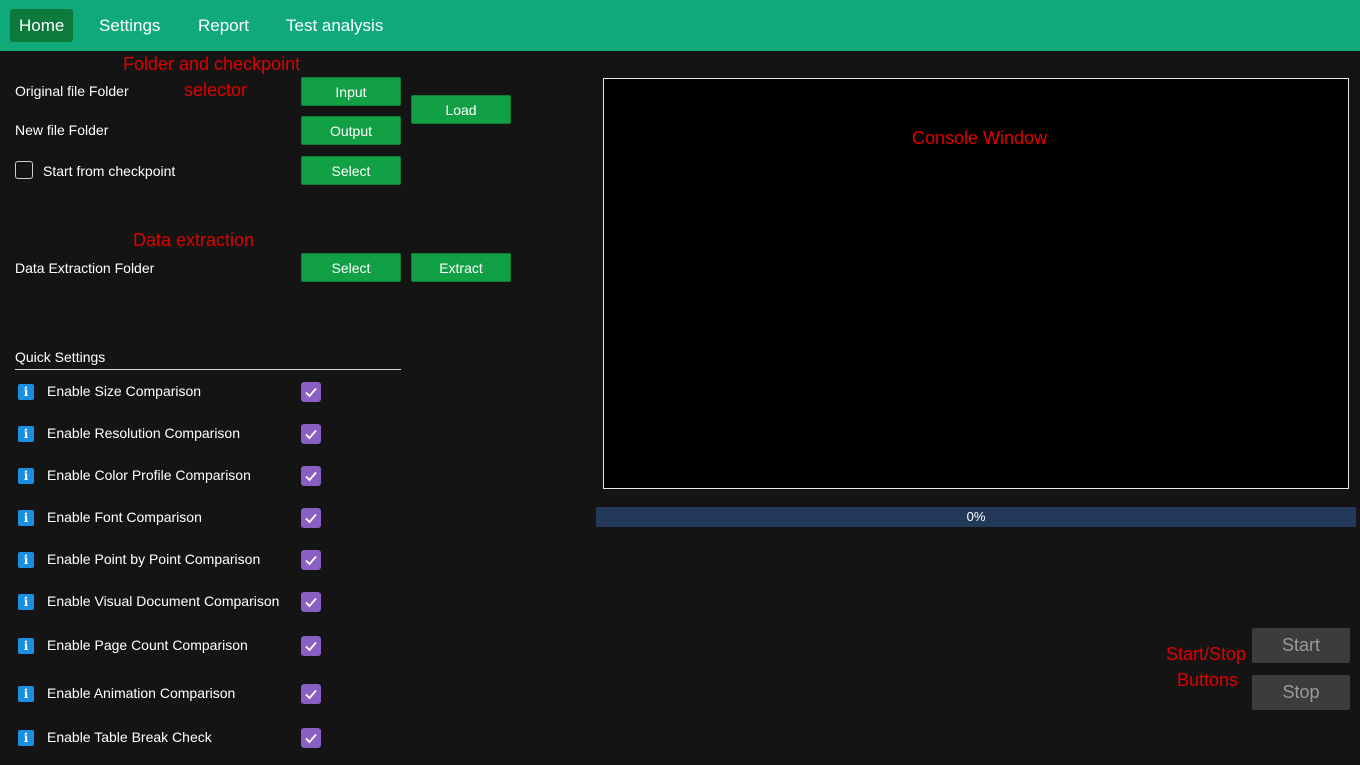 The image size is (1360, 765). Describe the element at coordinates (461, 267) in the screenshot. I see `extract-button: Extract` at that location.